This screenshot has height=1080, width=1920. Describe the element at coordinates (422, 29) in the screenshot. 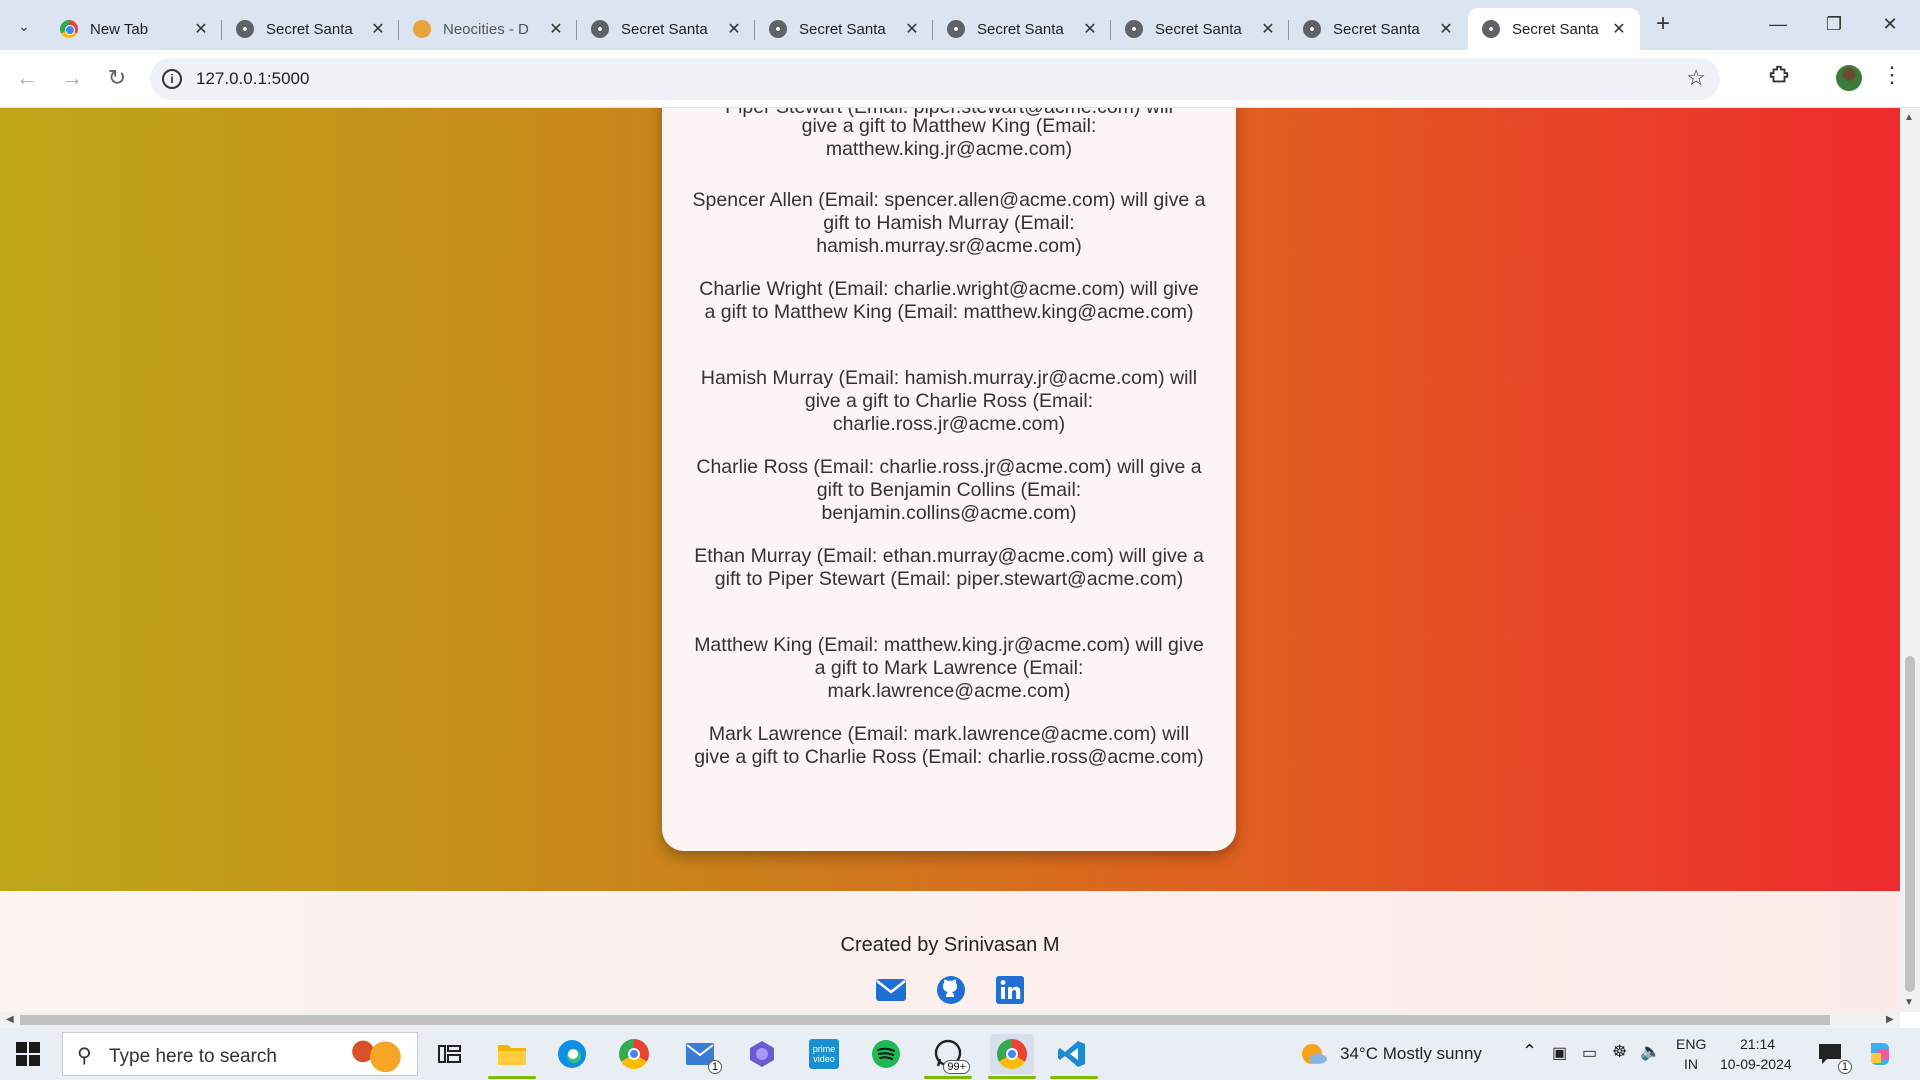

I see `neocities-cat-icon` at that location.